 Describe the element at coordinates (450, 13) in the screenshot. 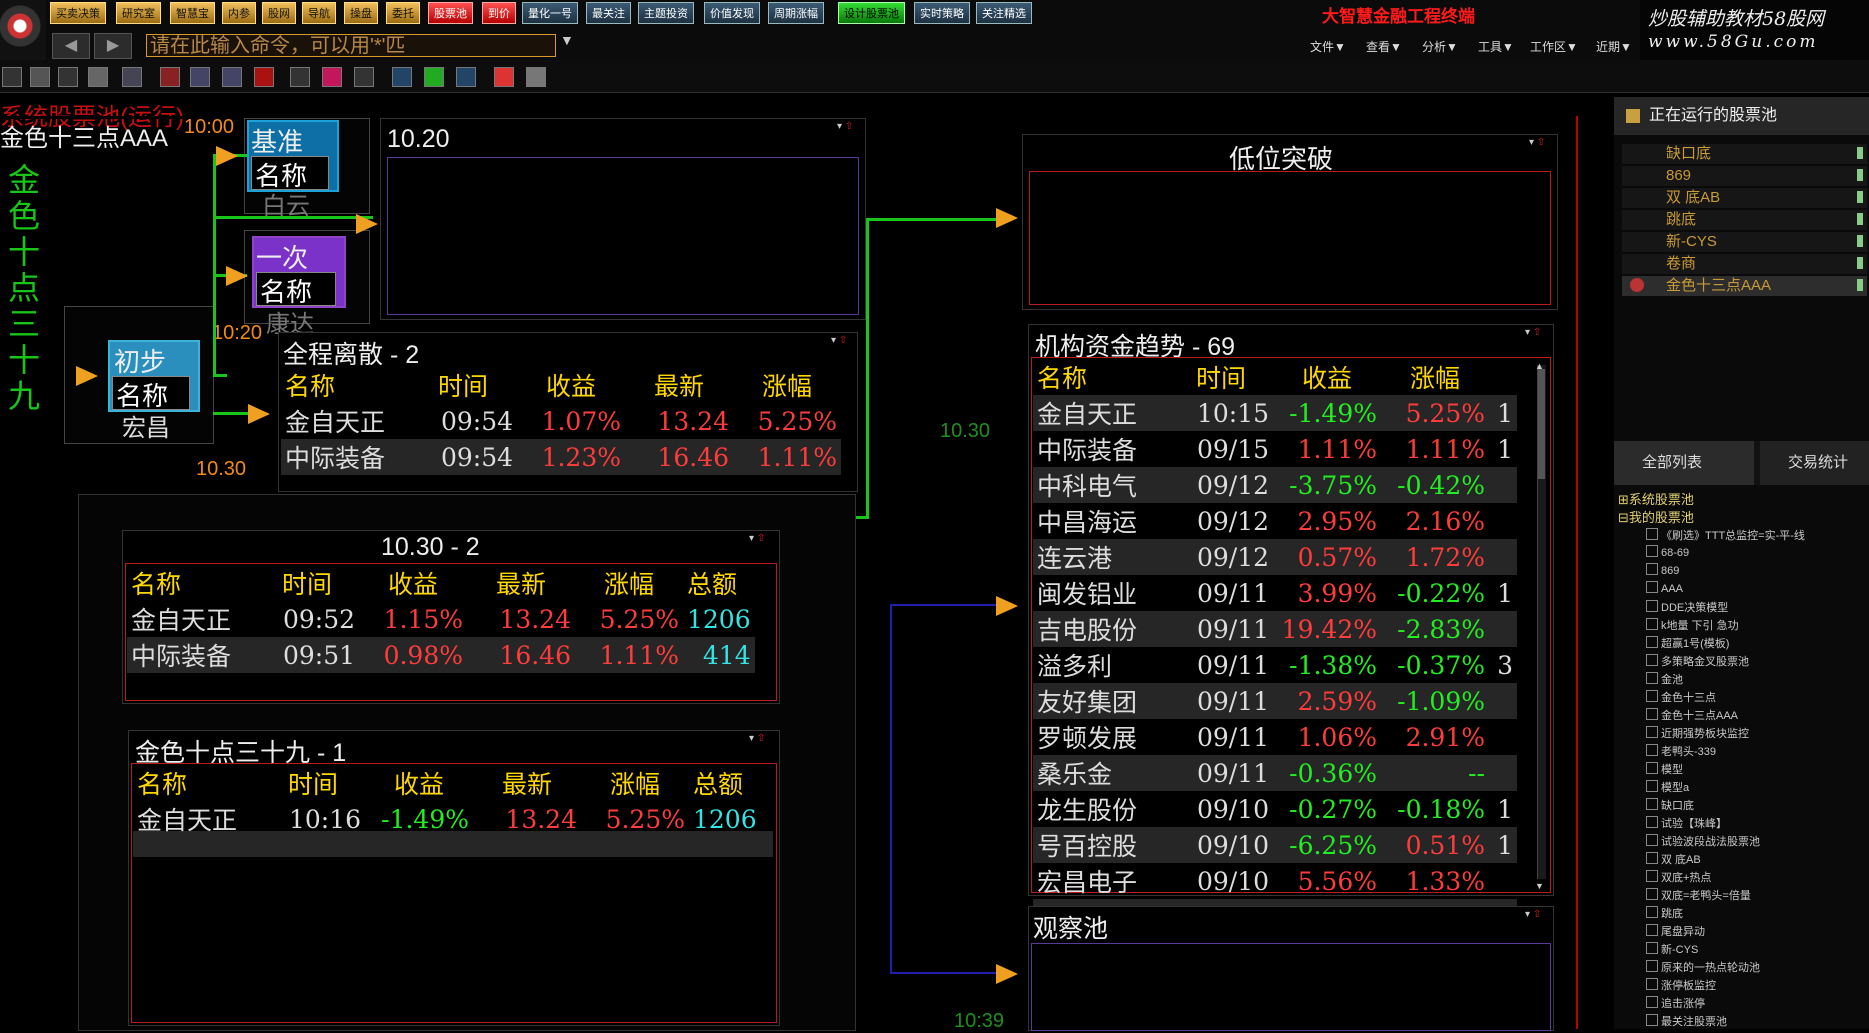

I see `toolbar-button-9: 股票池` at that location.